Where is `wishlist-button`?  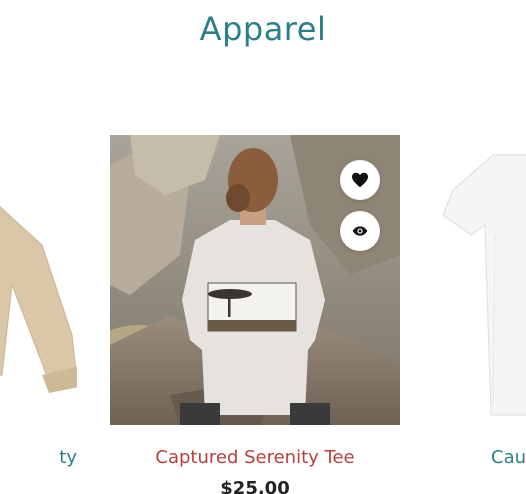 wishlist-button is located at coordinates (360, 180).